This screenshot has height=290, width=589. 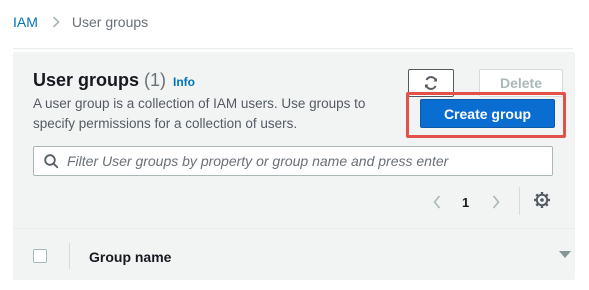 I want to click on breadcrumb: IAM User groups, so click(x=80, y=22).